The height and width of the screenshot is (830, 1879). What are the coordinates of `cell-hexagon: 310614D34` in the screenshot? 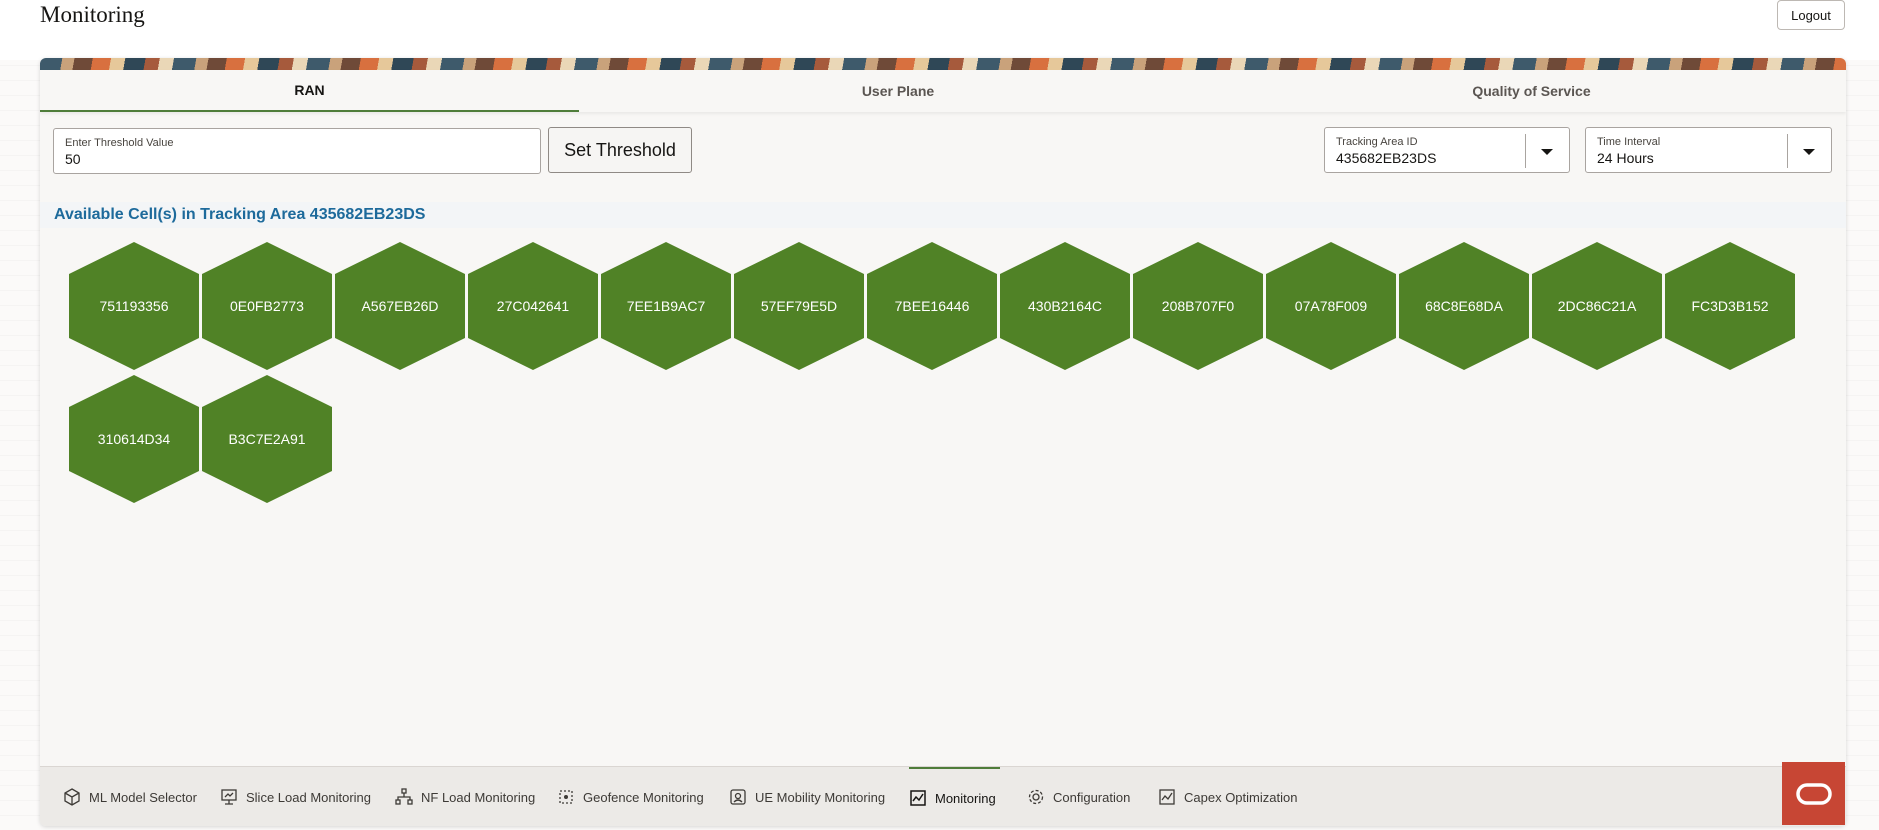 It's located at (134, 439).